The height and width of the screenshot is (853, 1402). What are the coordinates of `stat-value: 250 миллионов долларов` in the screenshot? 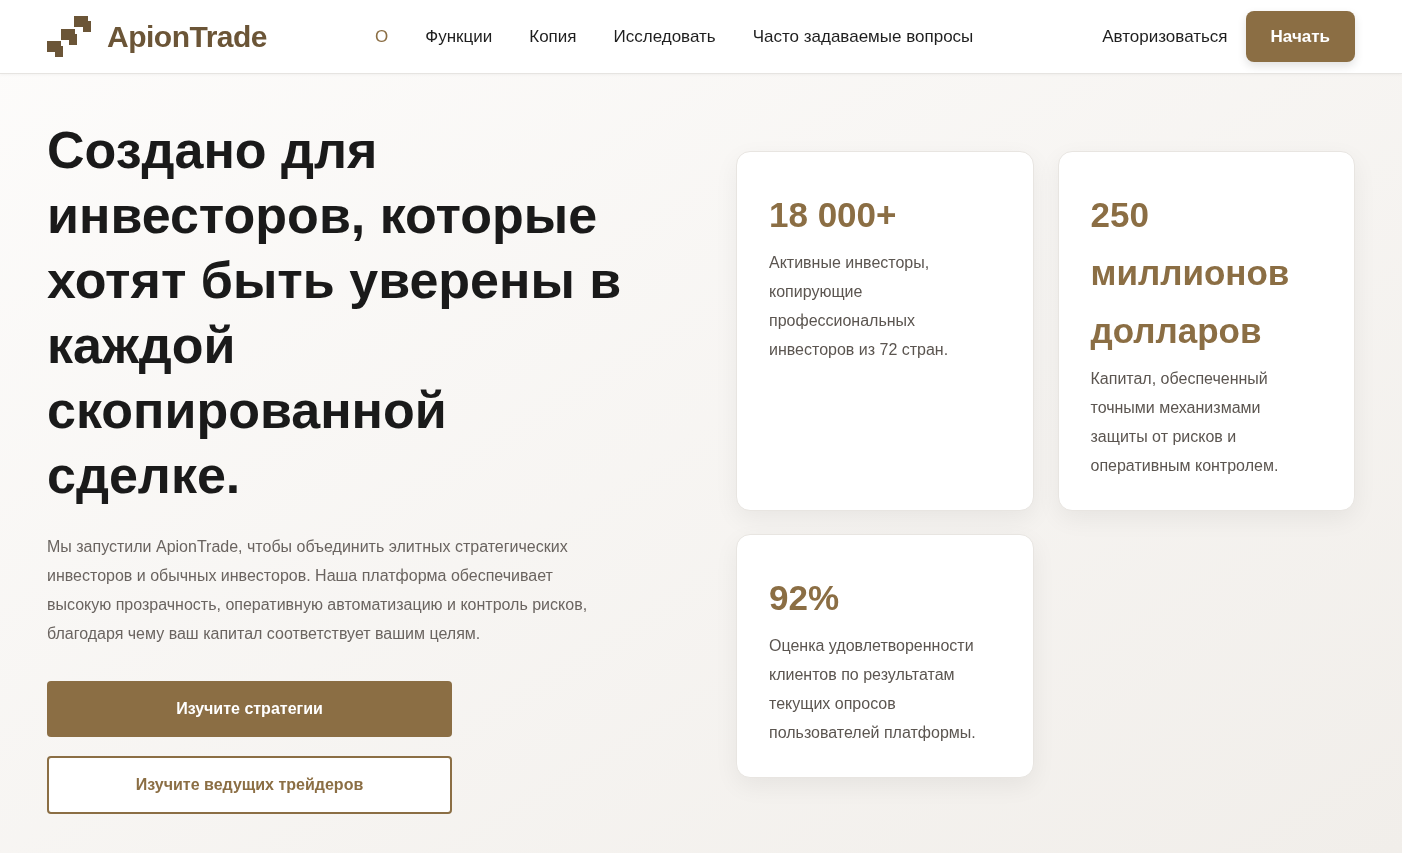 It's located at (1190, 273).